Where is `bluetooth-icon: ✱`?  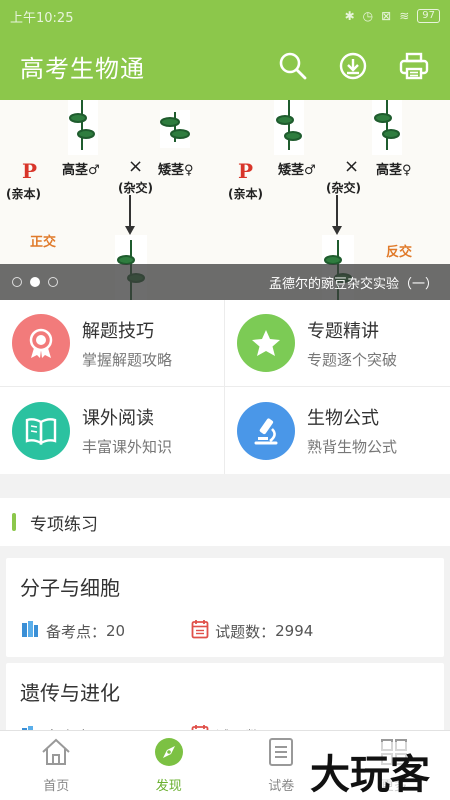
bluetooth-icon: ✱ is located at coordinates (349, 16).